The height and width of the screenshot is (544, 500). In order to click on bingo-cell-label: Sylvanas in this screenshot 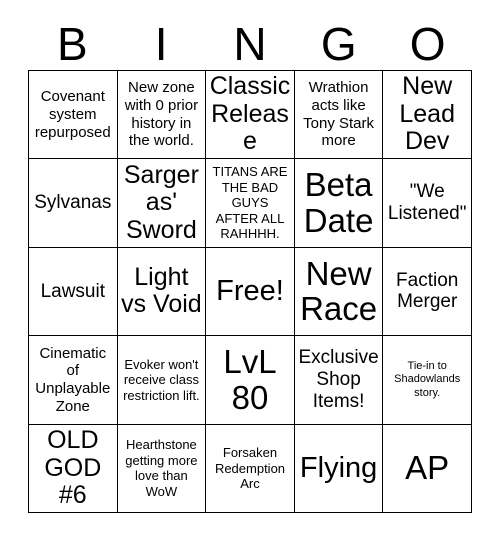, I will do `click(73, 203)`.